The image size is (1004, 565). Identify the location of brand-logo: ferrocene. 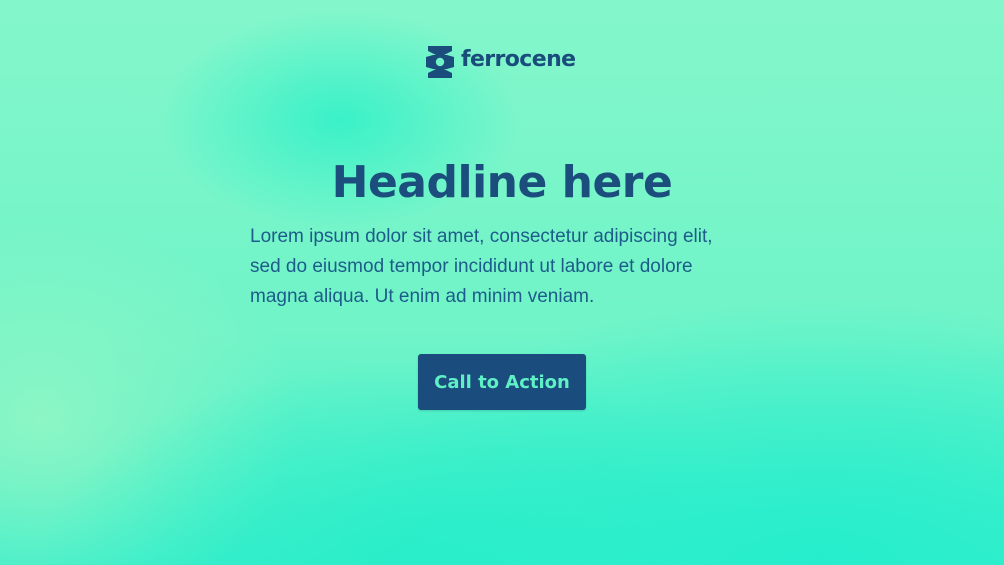
(505, 62).